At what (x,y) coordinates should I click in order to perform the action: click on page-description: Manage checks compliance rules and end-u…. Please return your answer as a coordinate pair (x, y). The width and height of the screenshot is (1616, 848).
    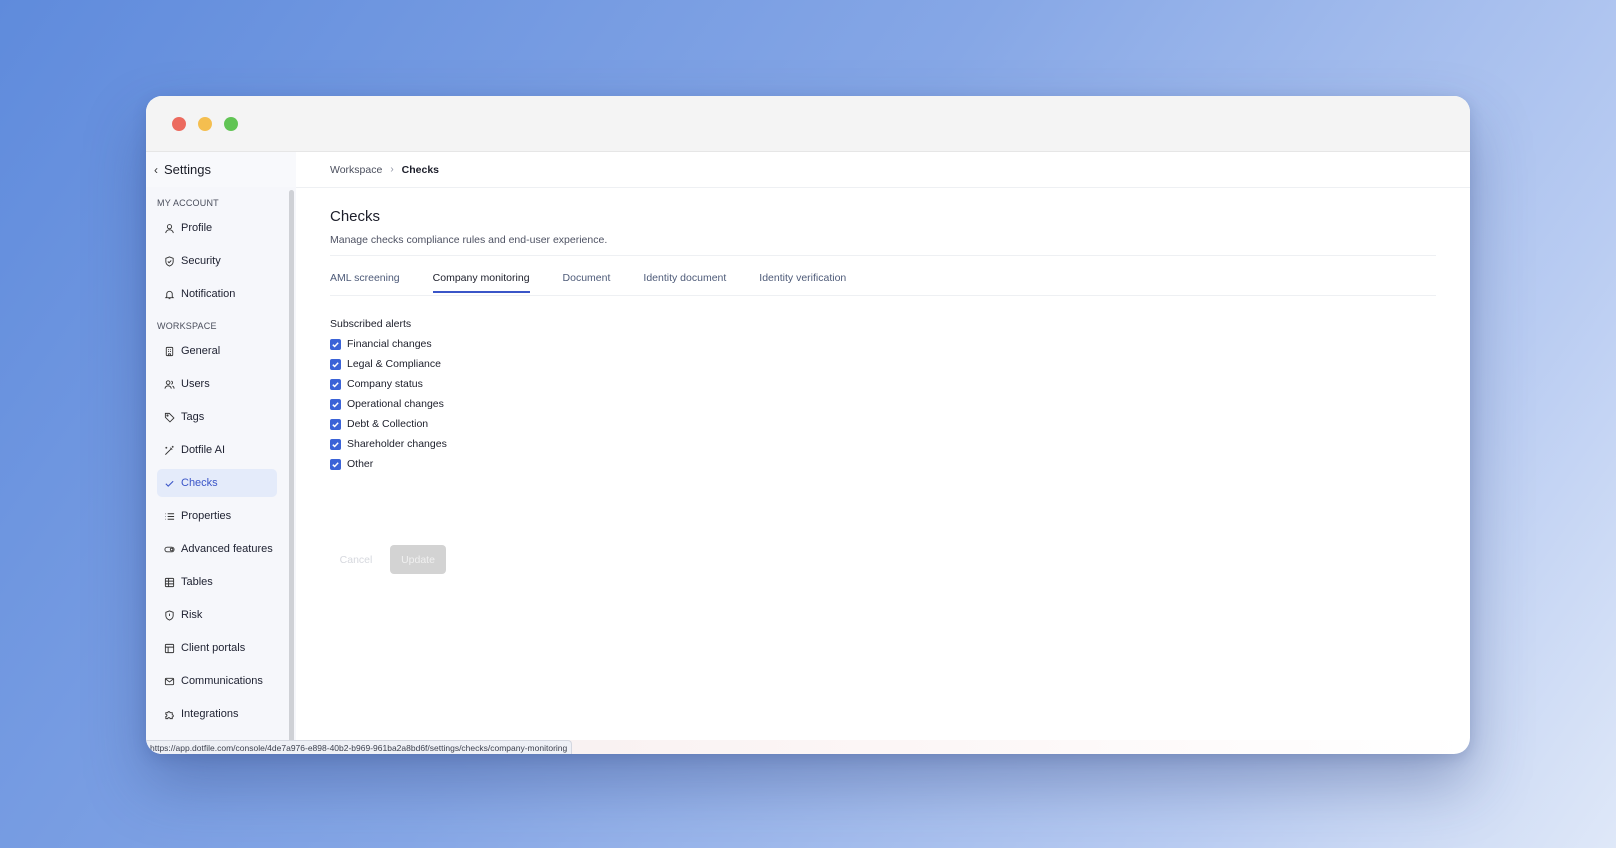
    Looking at the image, I should click on (469, 240).